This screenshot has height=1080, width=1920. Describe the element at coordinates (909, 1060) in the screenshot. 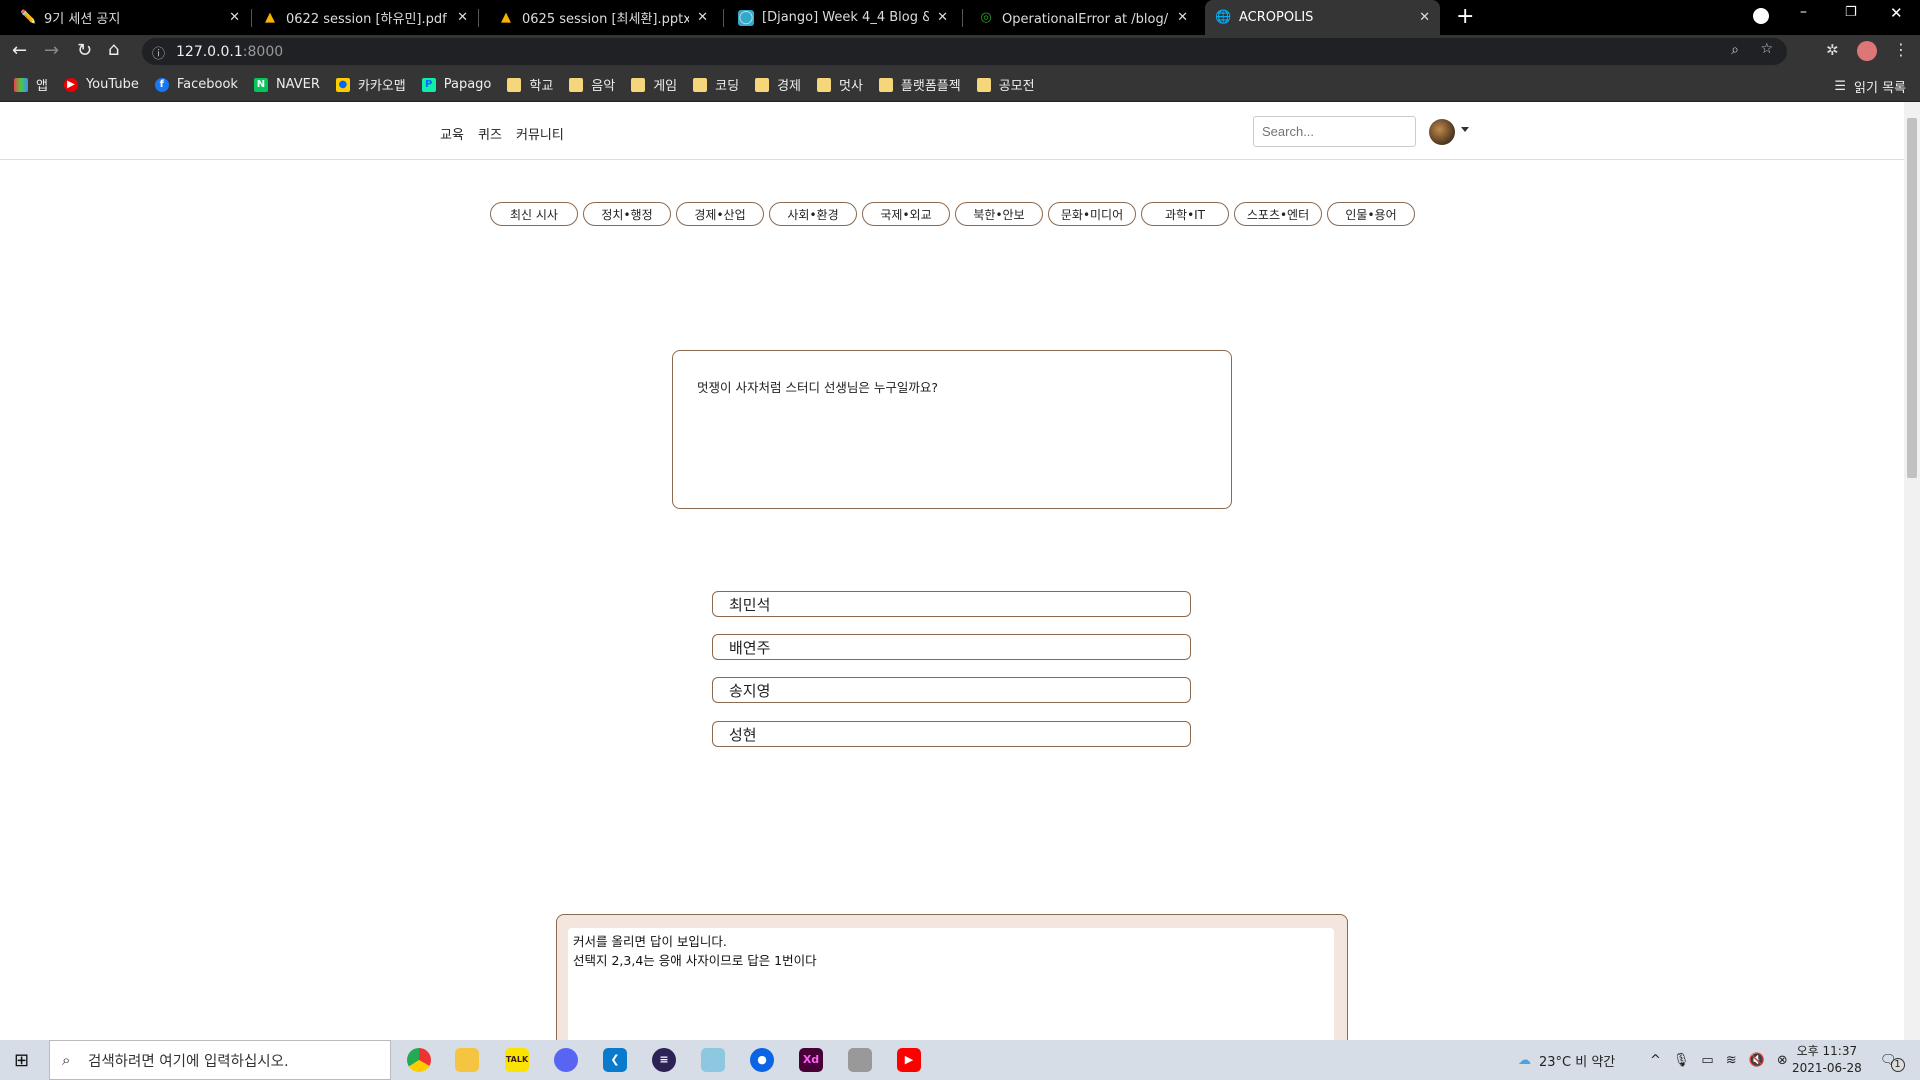

I see `youtube-app-icon: ▶` at that location.